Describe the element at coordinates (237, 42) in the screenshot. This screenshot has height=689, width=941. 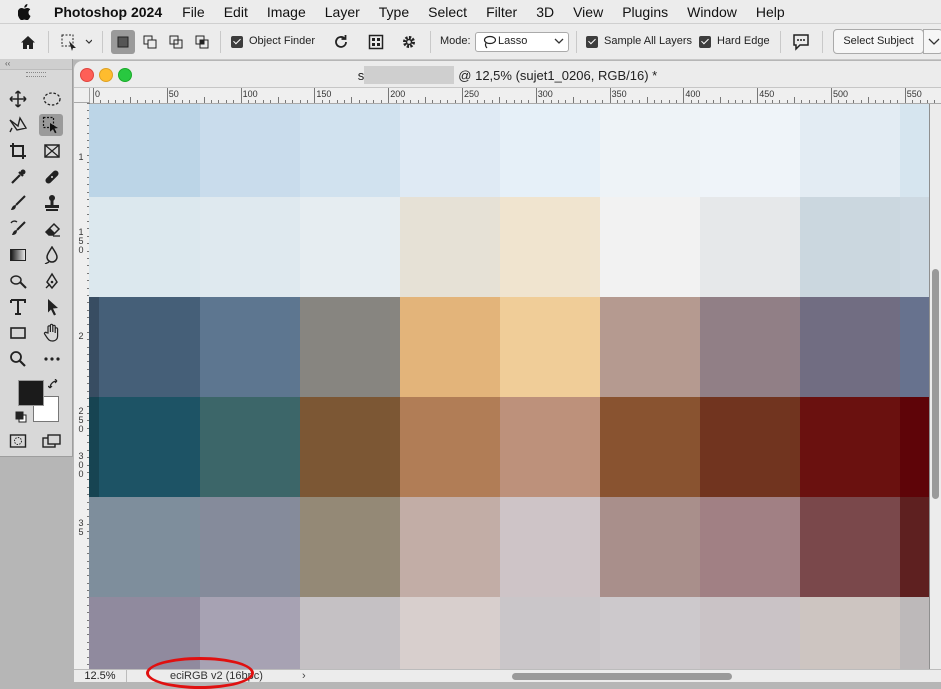
I see `object-finder-checkbox` at that location.